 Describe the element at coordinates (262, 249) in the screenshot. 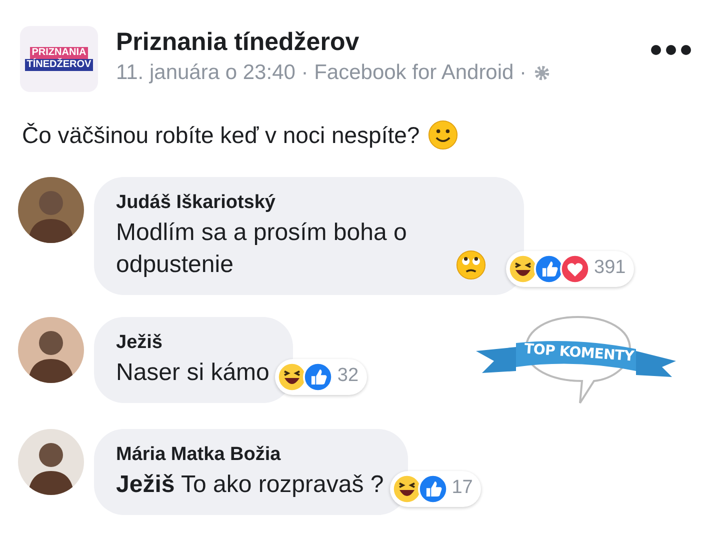

I see `comment-text: Modlím sa a prosím boha o odpustenie` at that location.